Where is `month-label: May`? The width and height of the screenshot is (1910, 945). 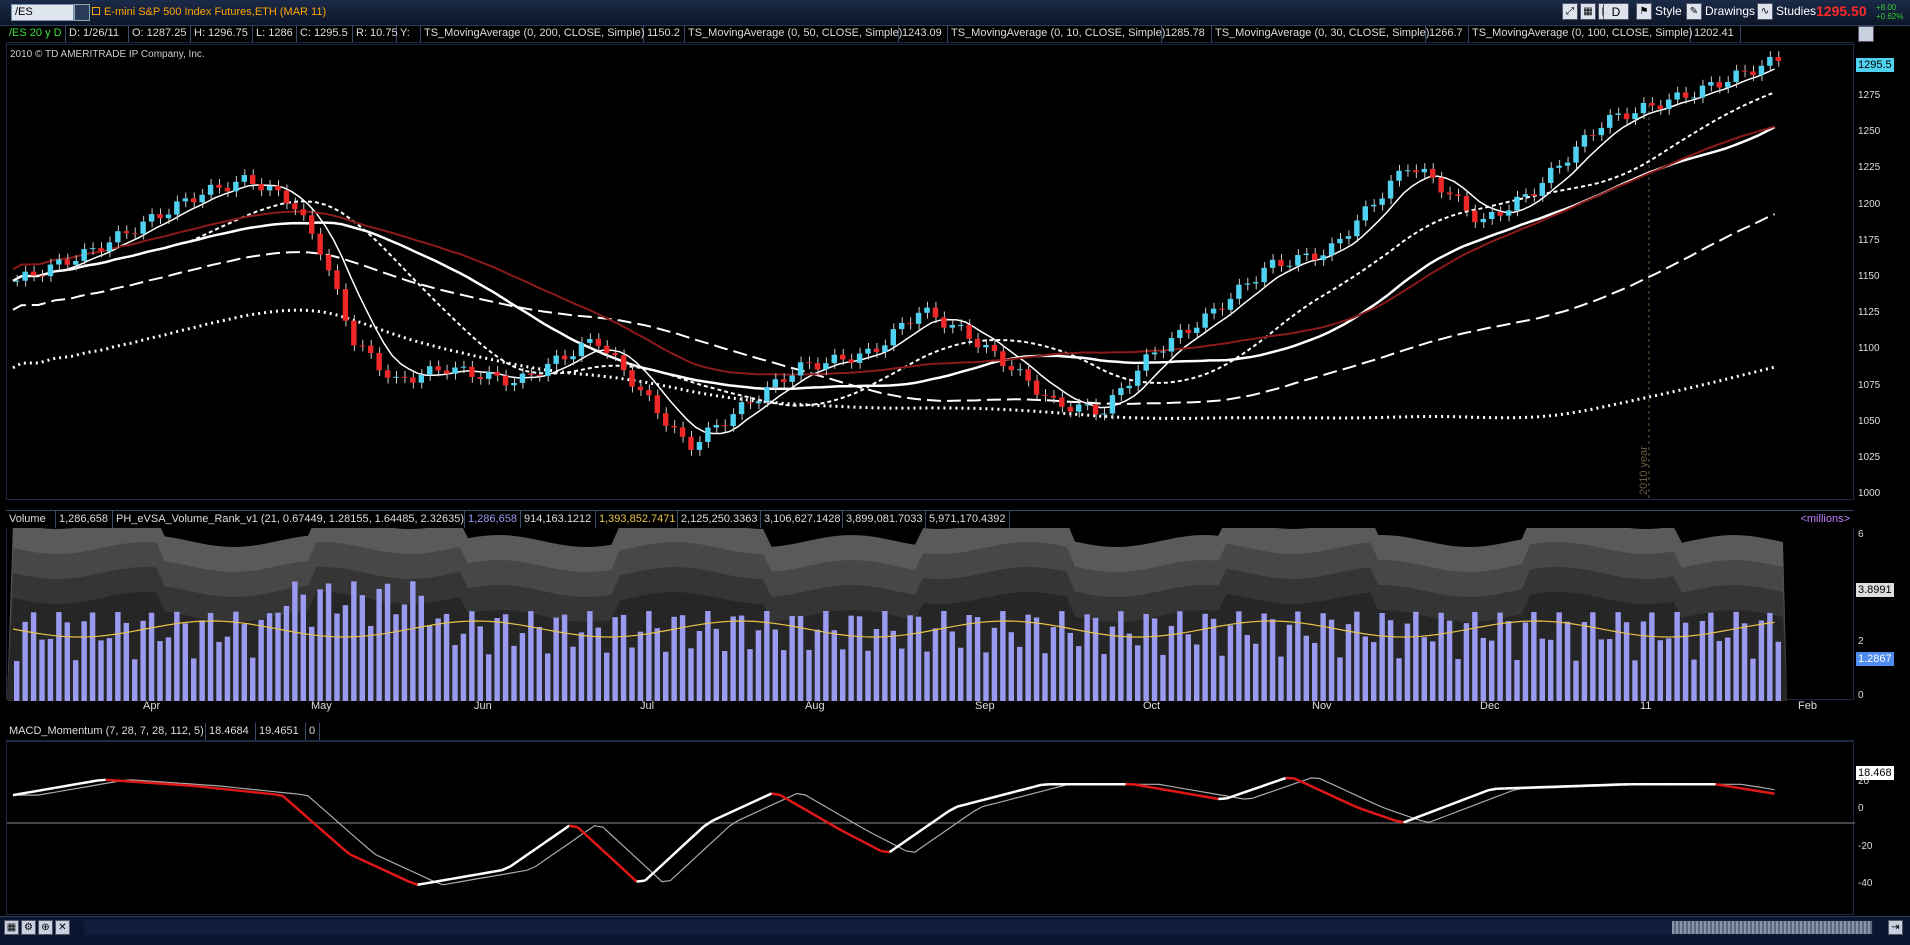 month-label: May is located at coordinates (321, 706).